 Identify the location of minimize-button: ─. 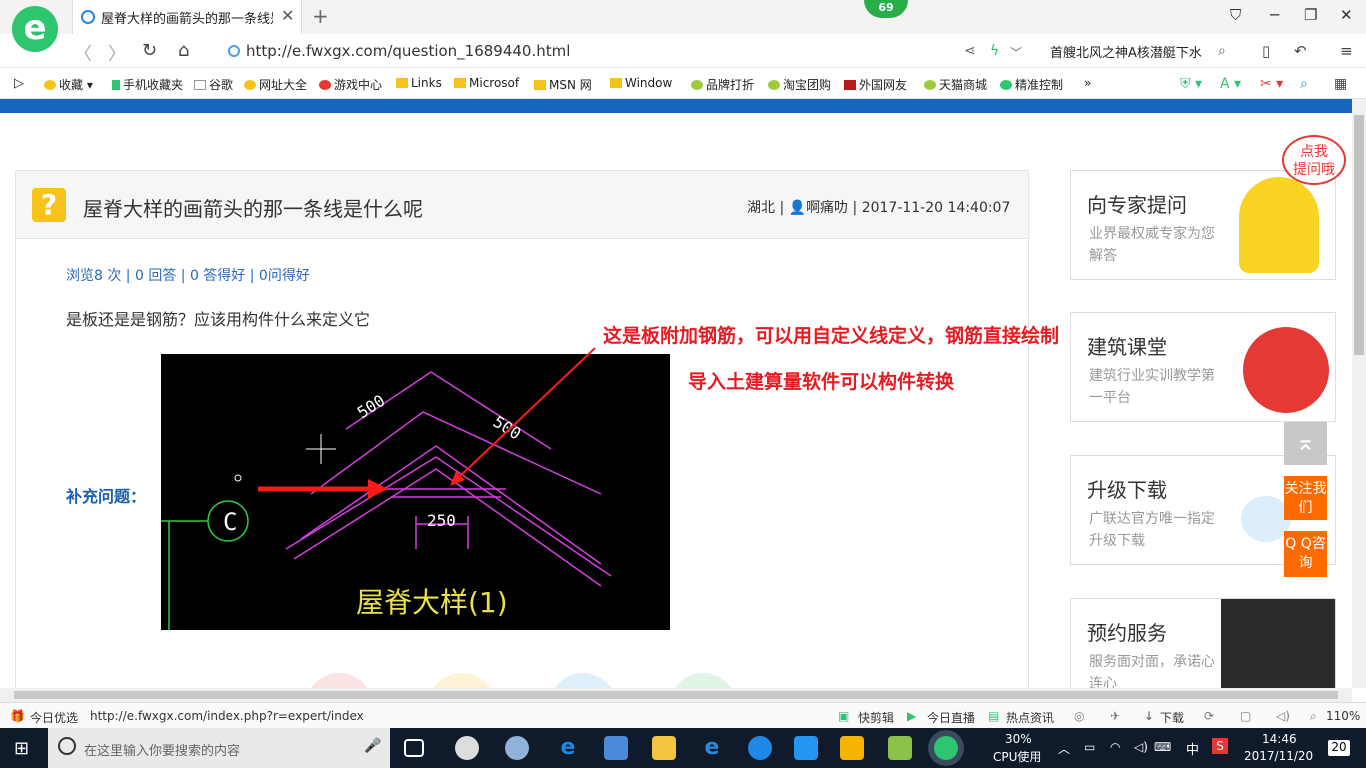
(1274, 15).